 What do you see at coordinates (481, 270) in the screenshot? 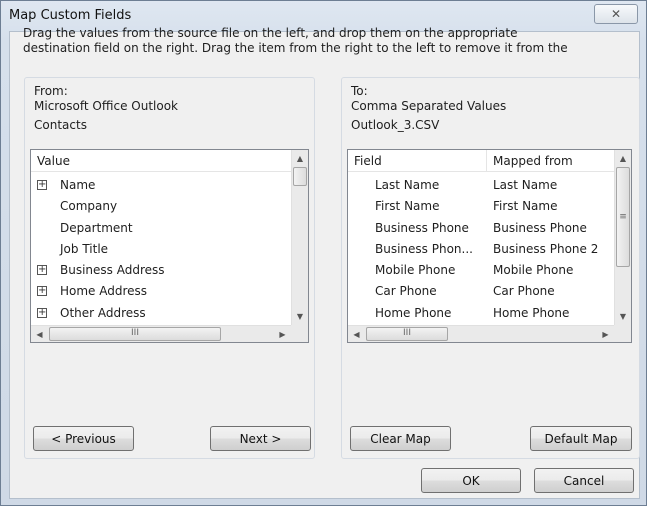
I see `destination-list-row: Mobile Phone Mobile Phone` at bounding box center [481, 270].